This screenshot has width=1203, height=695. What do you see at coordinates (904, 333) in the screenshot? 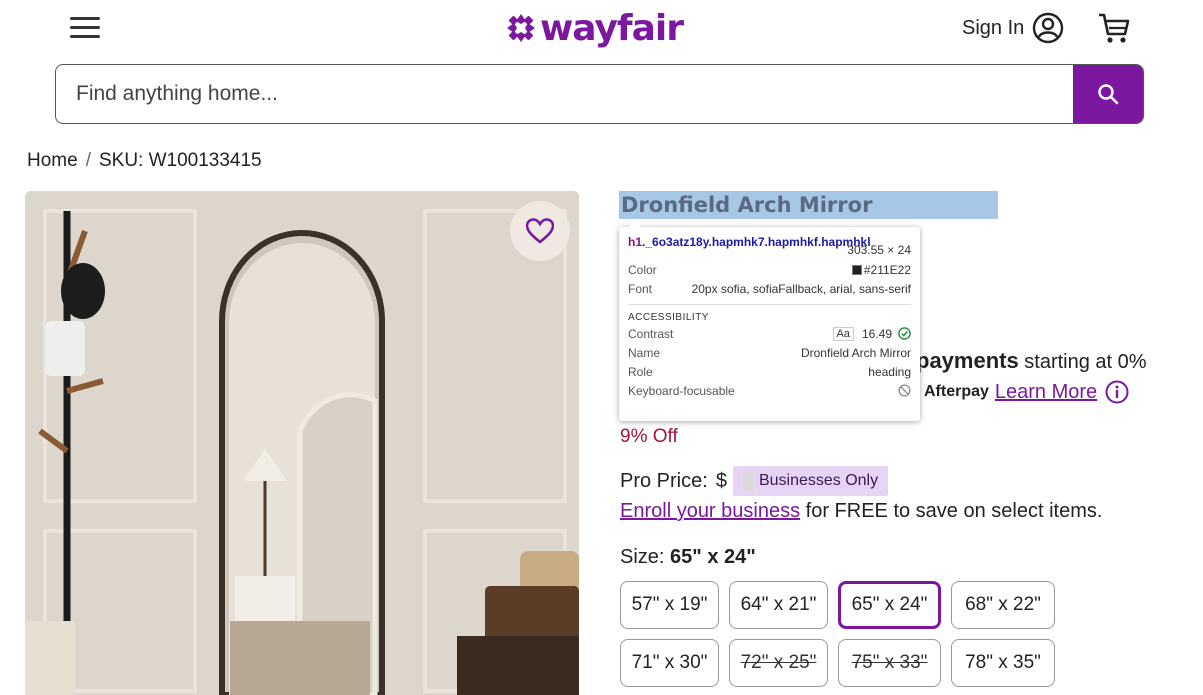
I see `check-circle-icon` at bounding box center [904, 333].